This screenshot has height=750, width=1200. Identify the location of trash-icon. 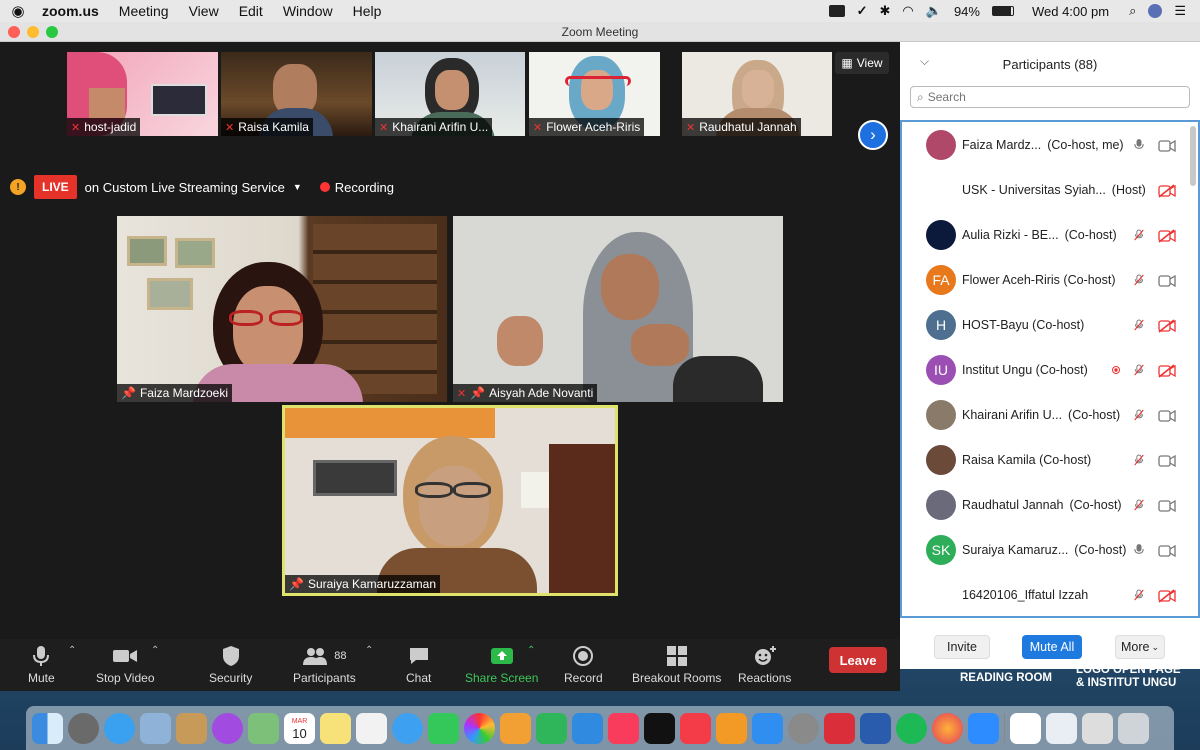
(1133, 728).